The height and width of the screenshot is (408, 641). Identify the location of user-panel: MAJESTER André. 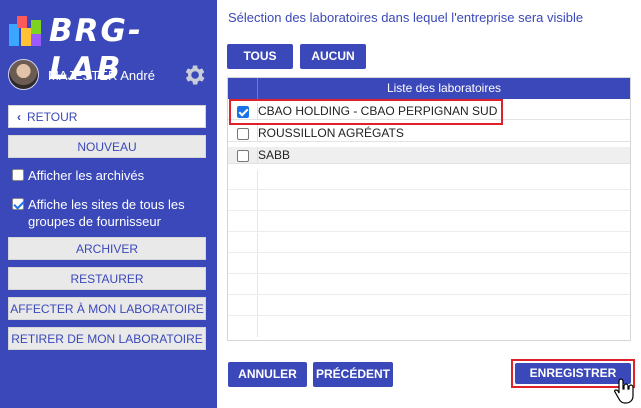
(110, 75).